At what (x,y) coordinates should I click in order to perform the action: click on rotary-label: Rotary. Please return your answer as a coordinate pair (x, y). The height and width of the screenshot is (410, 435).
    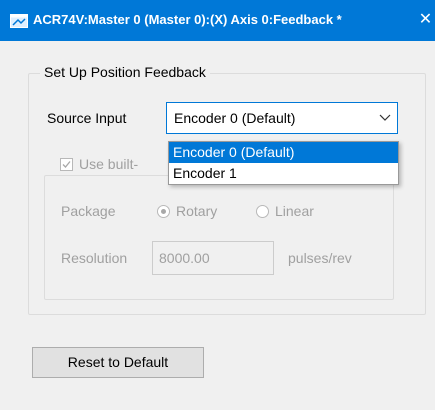
    Looking at the image, I should click on (197, 211).